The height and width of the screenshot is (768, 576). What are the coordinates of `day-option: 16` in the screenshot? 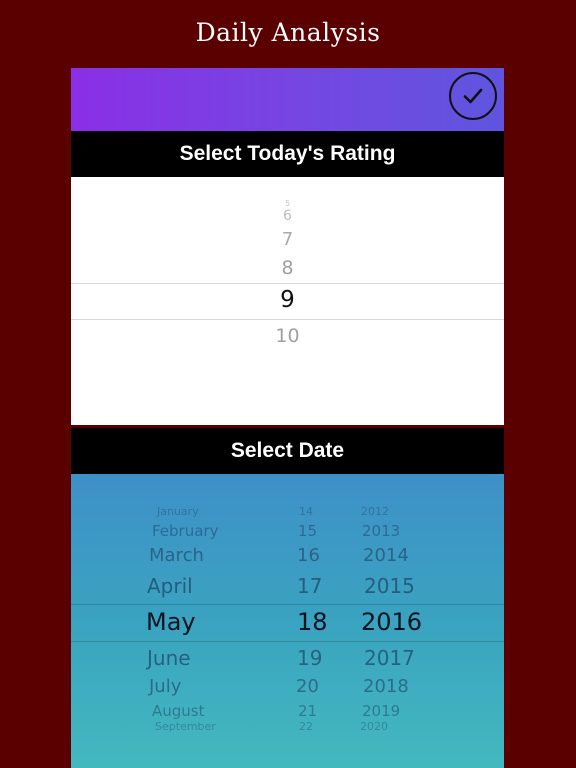 It's located at (308, 555).